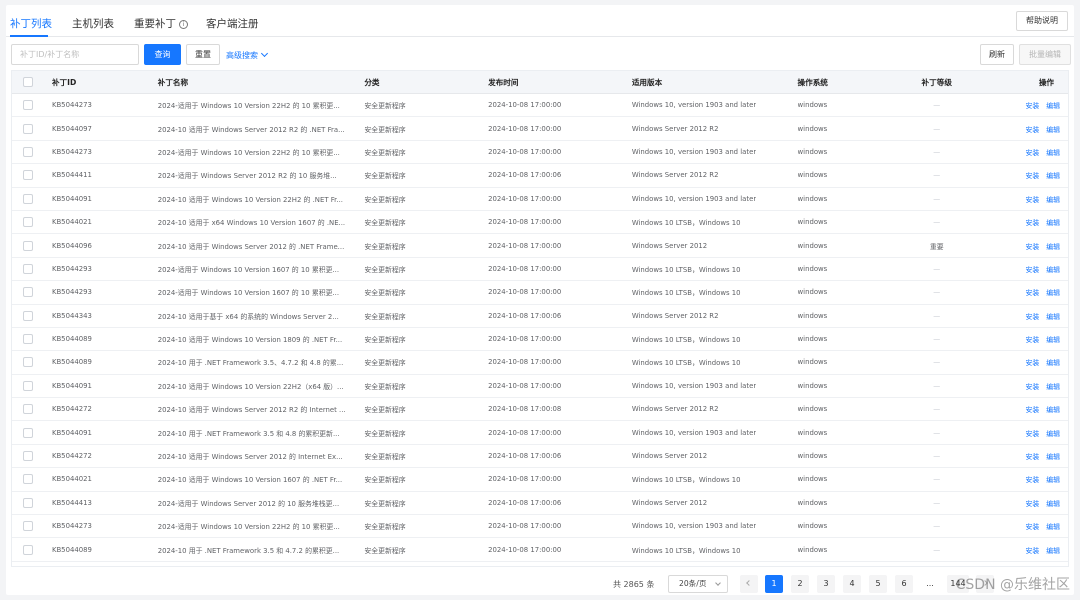 The image size is (1080, 600). I want to click on tab-client-register: 客户端注册, so click(232, 23).